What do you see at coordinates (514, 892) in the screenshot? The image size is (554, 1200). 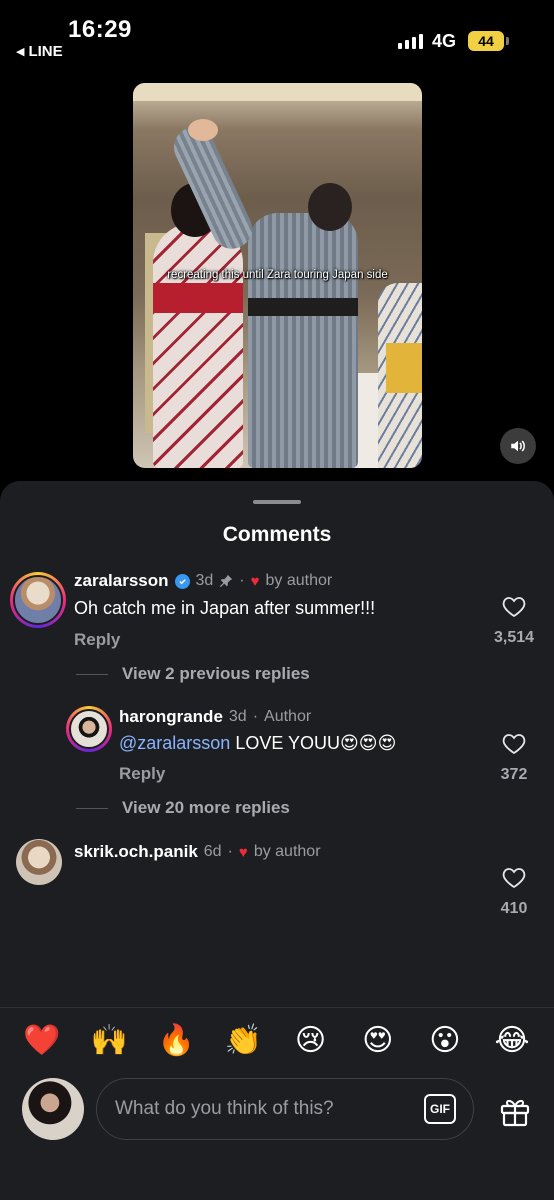 I see `like-button: 410` at bounding box center [514, 892].